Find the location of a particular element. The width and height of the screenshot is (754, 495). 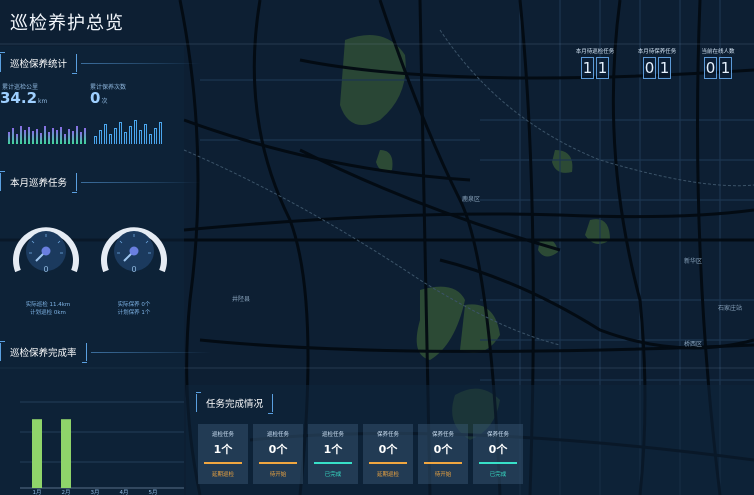

counter-pending-inspection: 本月待巡检任务 11 is located at coordinates (595, 64).